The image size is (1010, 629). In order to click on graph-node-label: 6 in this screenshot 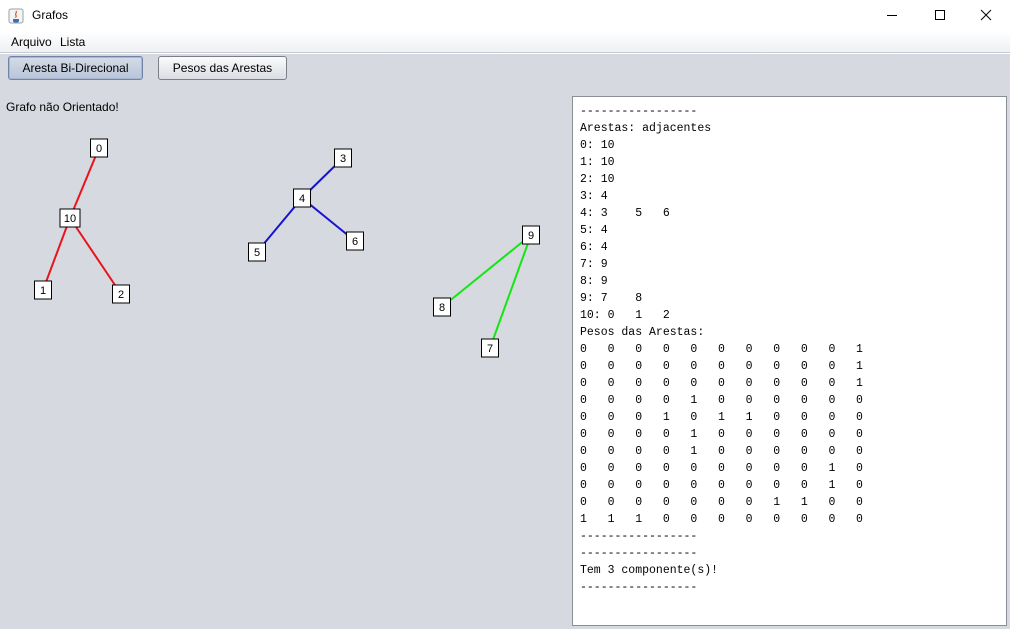, I will do `click(355, 242)`.